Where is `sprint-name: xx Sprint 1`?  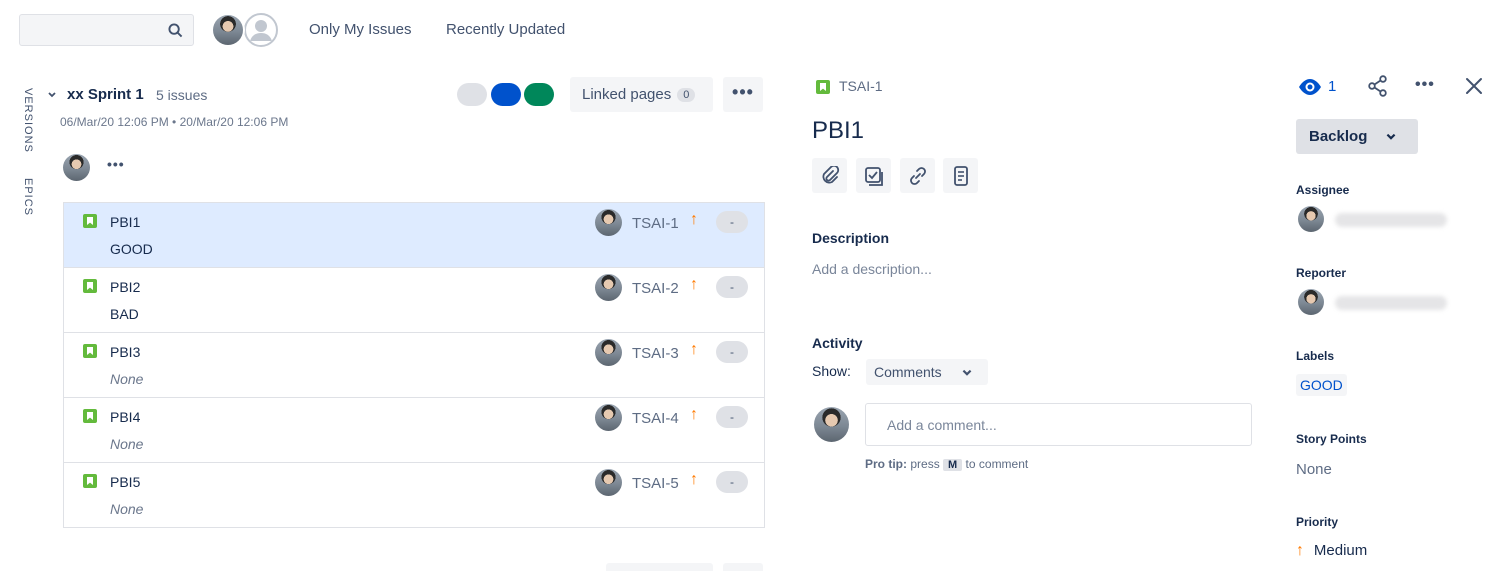
sprint-name: xx Sprint 1 is located at coordinates (105, 94).